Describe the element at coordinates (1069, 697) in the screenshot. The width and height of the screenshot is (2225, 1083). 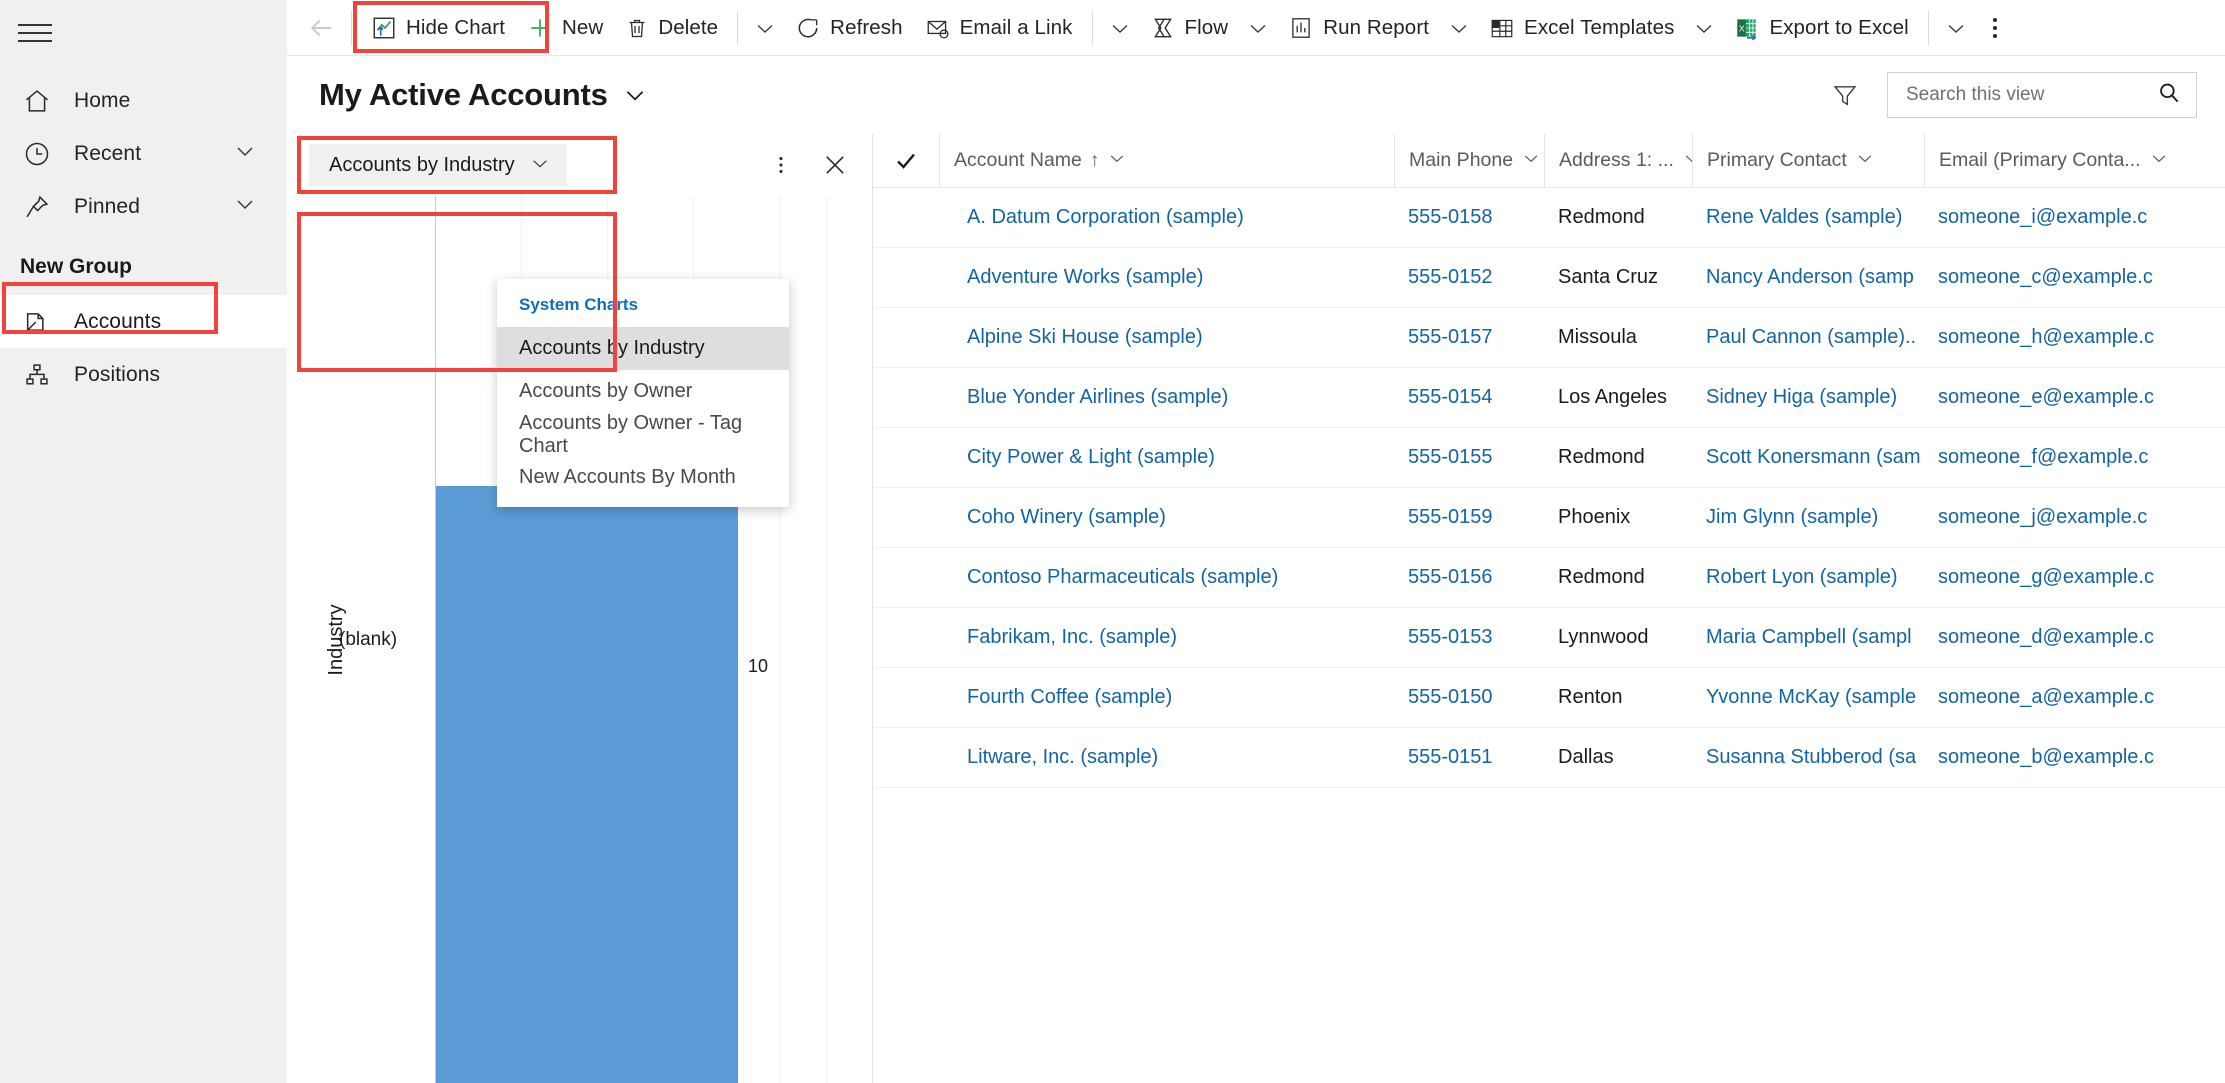
I see `account-name-link: Fourth Coffee (sample)` at that location.